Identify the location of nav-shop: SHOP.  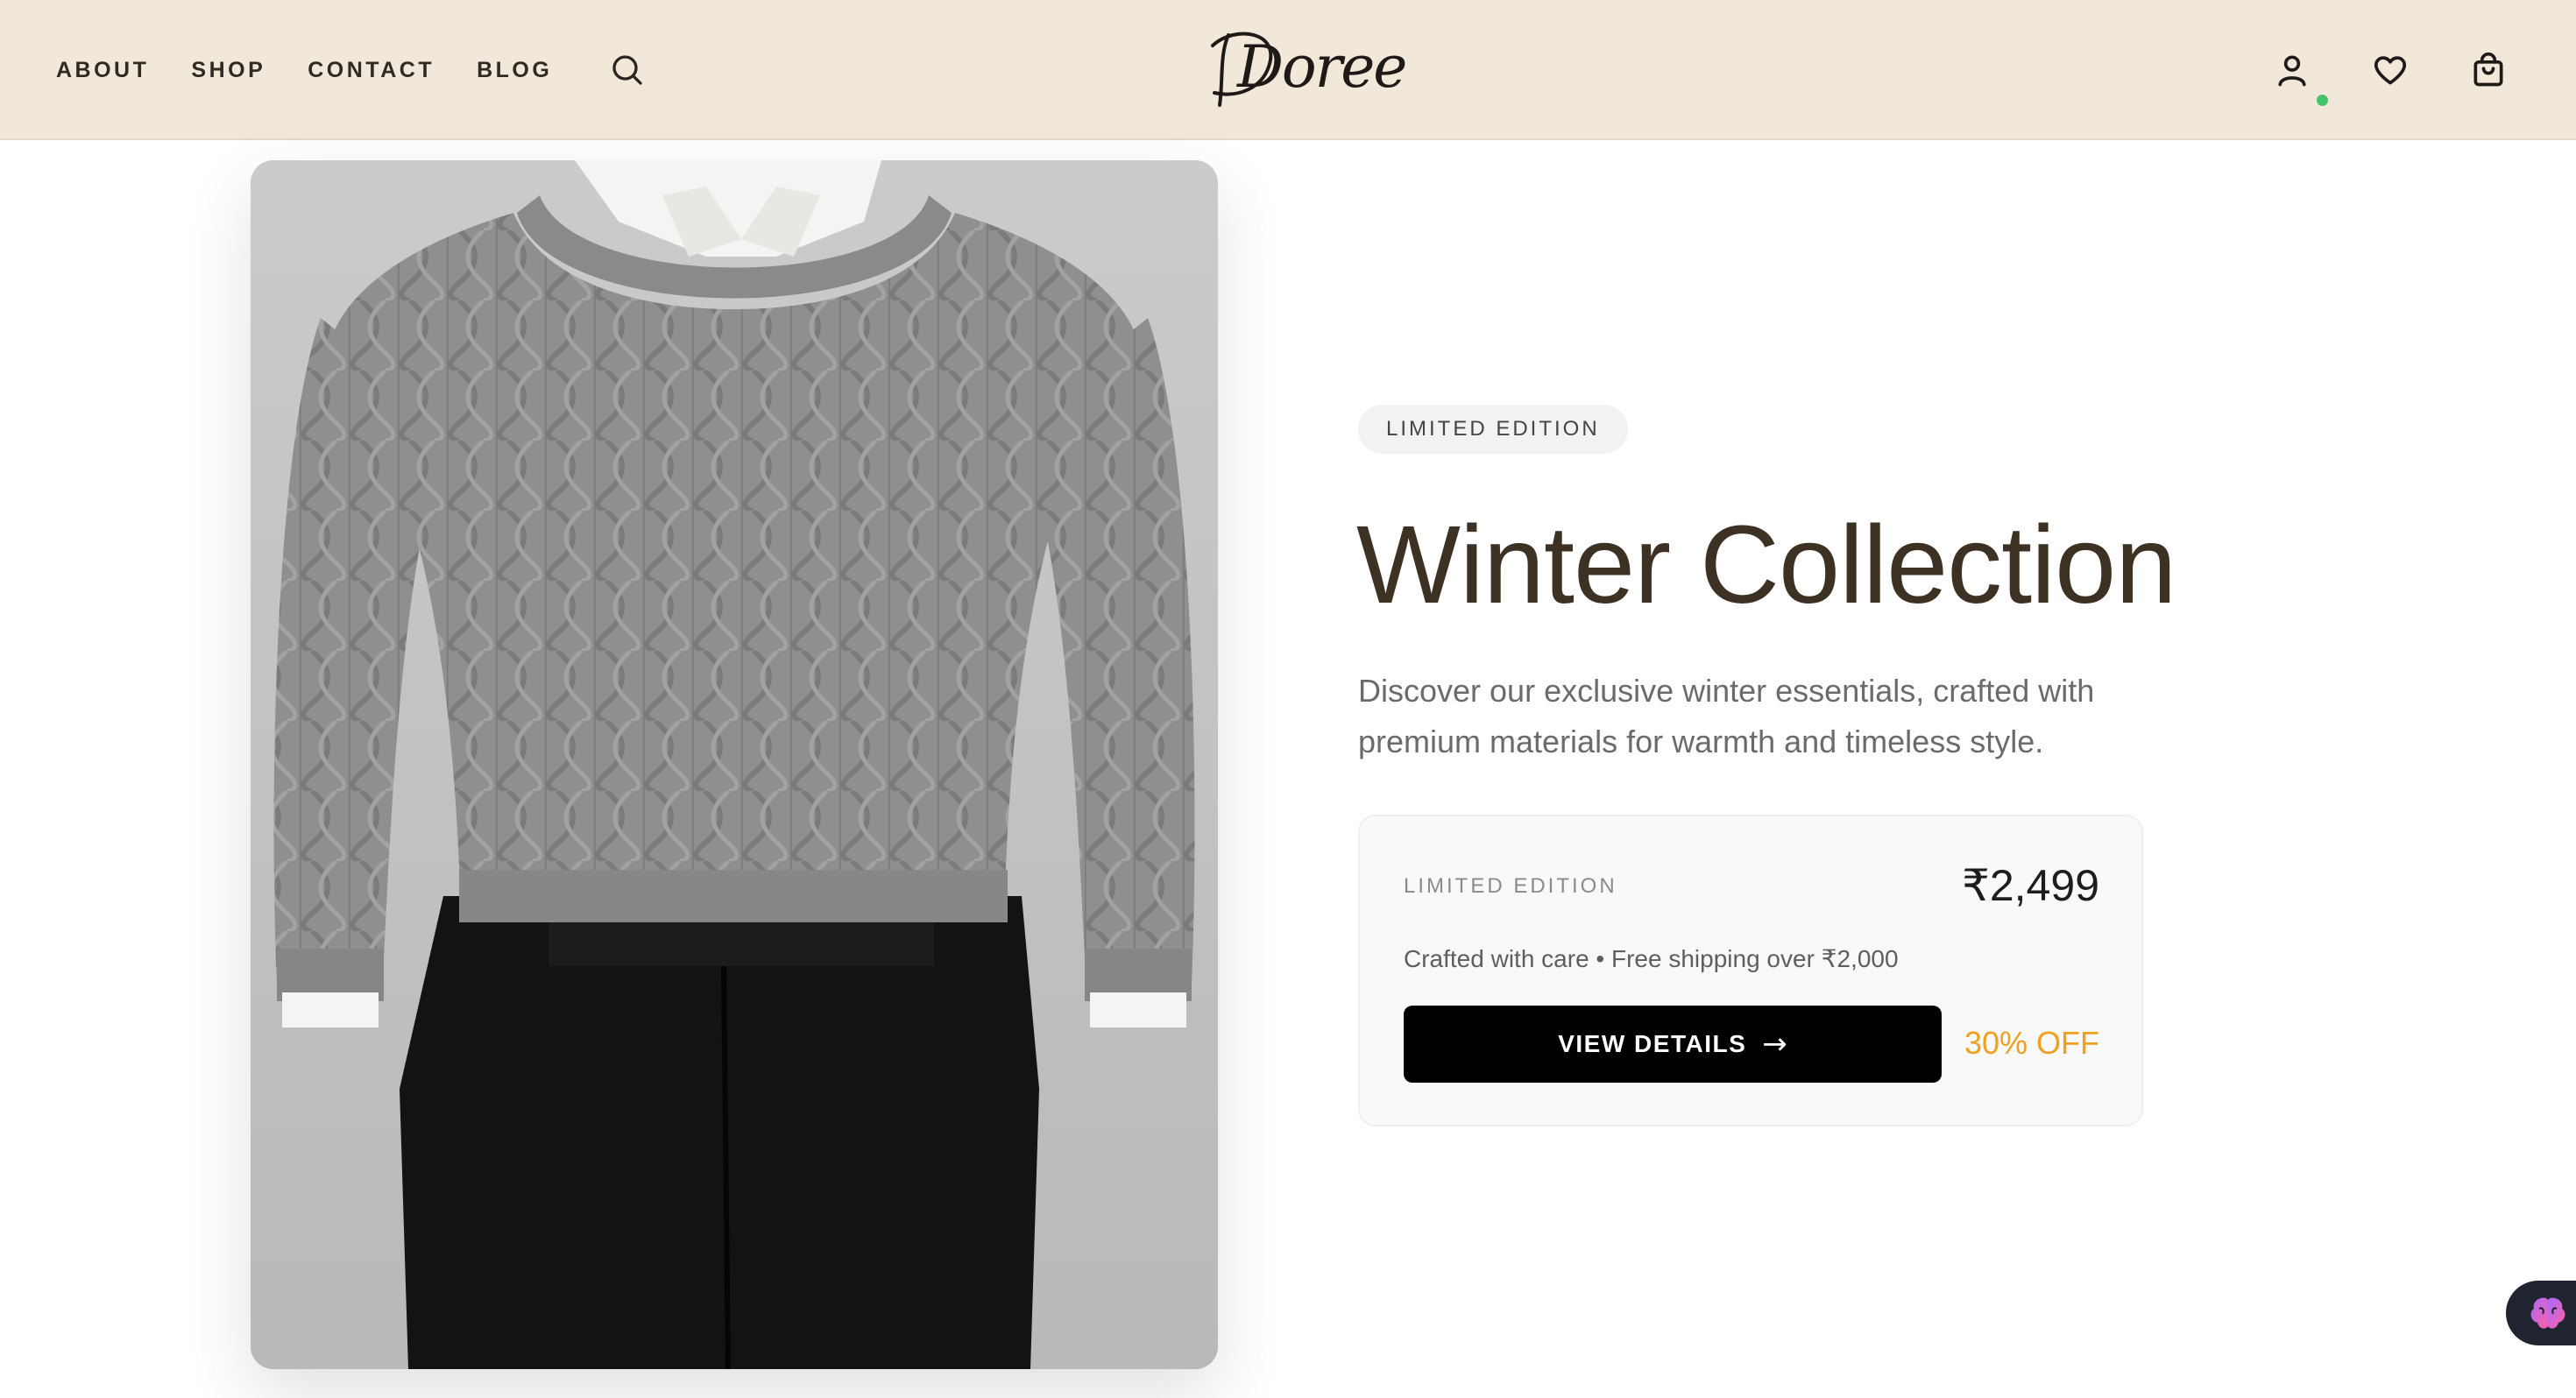
(228, 70).